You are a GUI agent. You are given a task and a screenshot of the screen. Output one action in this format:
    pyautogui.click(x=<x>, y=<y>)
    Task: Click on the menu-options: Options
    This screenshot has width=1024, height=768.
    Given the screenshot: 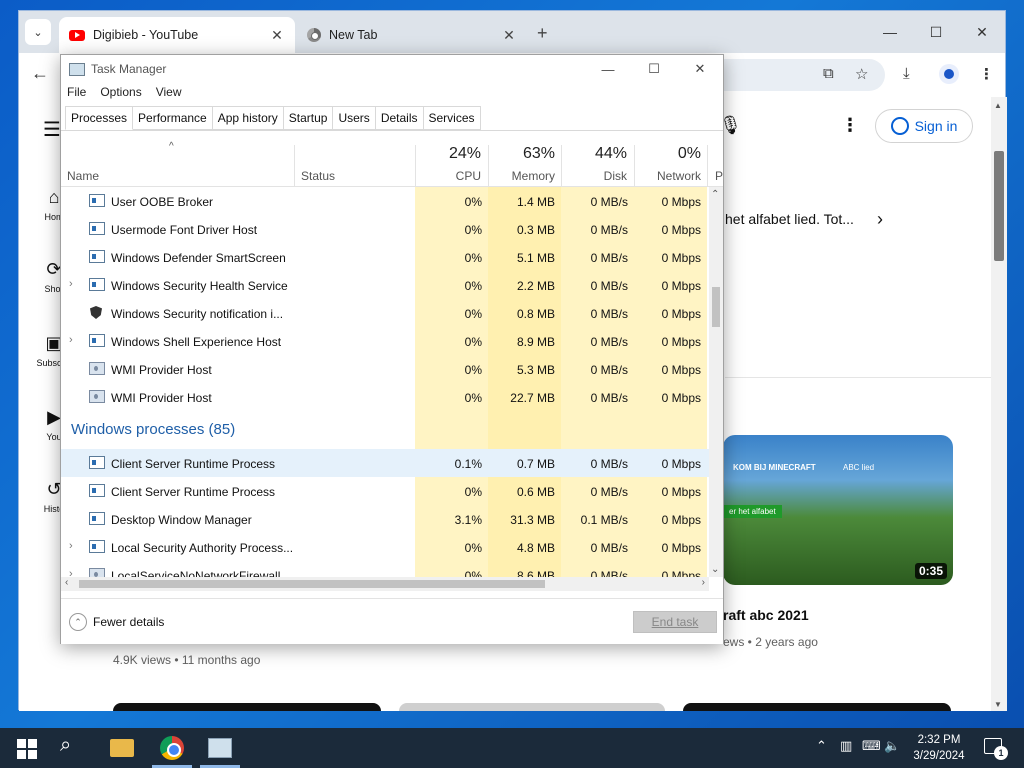 What is the action you would take?
    pyautogui.click(x=120, y=95)
    